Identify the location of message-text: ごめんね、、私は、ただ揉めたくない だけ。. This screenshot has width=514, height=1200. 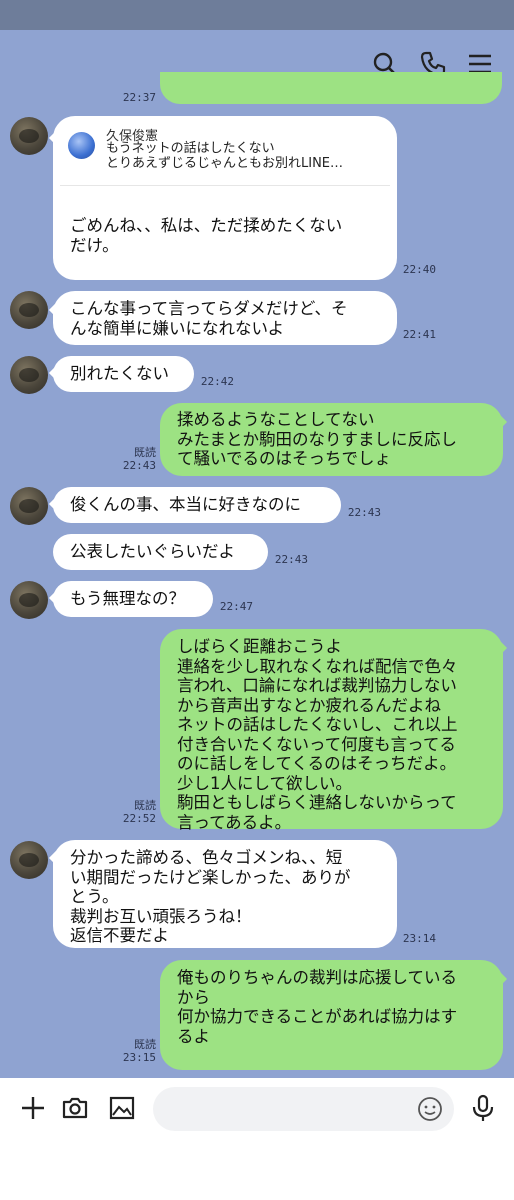
(206, 235).